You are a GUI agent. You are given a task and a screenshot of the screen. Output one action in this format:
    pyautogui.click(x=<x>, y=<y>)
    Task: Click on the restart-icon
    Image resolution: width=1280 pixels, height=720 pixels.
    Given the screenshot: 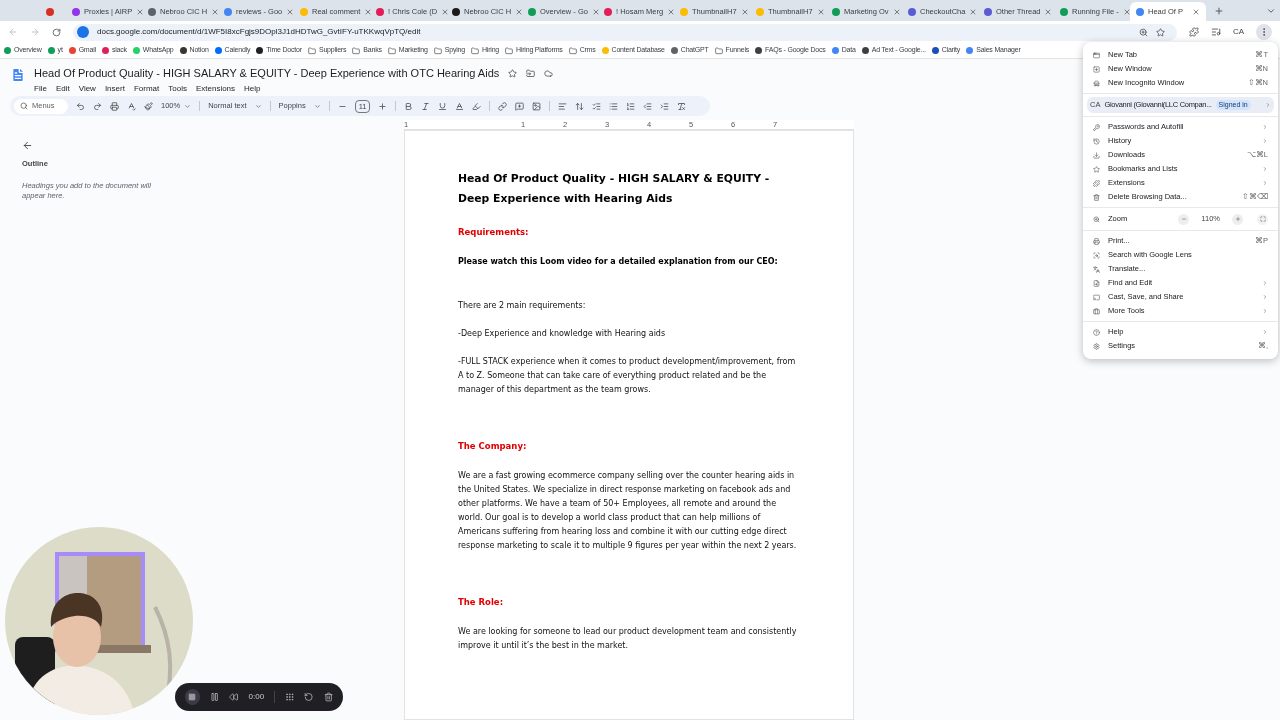 What is the action you would take?
    pyautogui.click(x=309, y=697)
    